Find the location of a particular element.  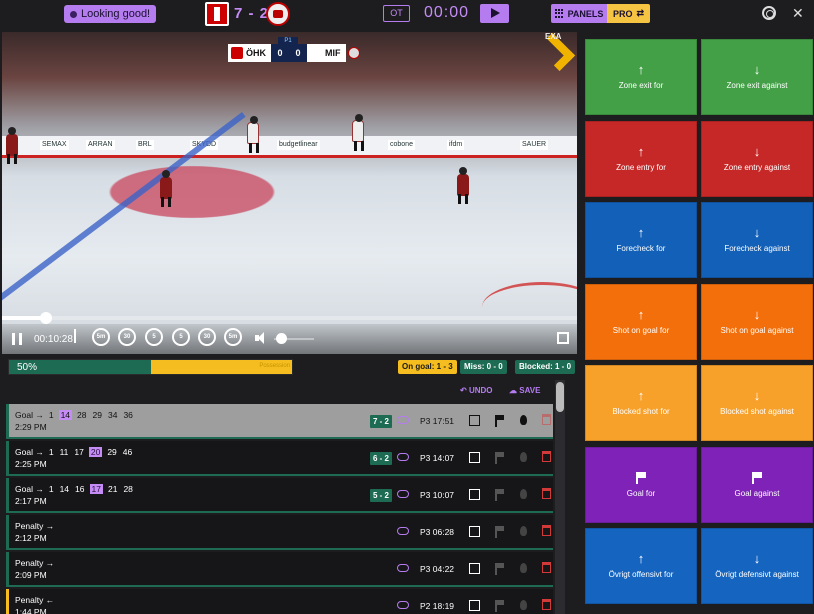

event-tile: ↑ Zone exit for is located at coordinates (641, 77).